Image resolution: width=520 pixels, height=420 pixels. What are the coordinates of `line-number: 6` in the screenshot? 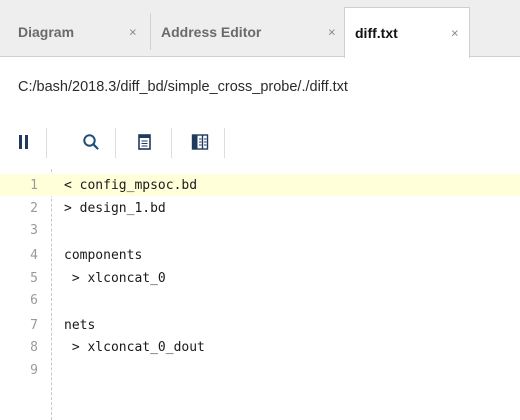 It's located at (34, 300).